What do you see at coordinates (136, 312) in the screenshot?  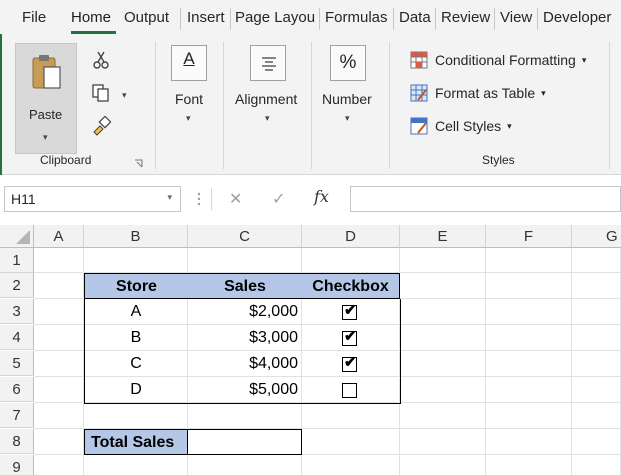 I see `table-cell-store: A` at bounding box center [136, 312].